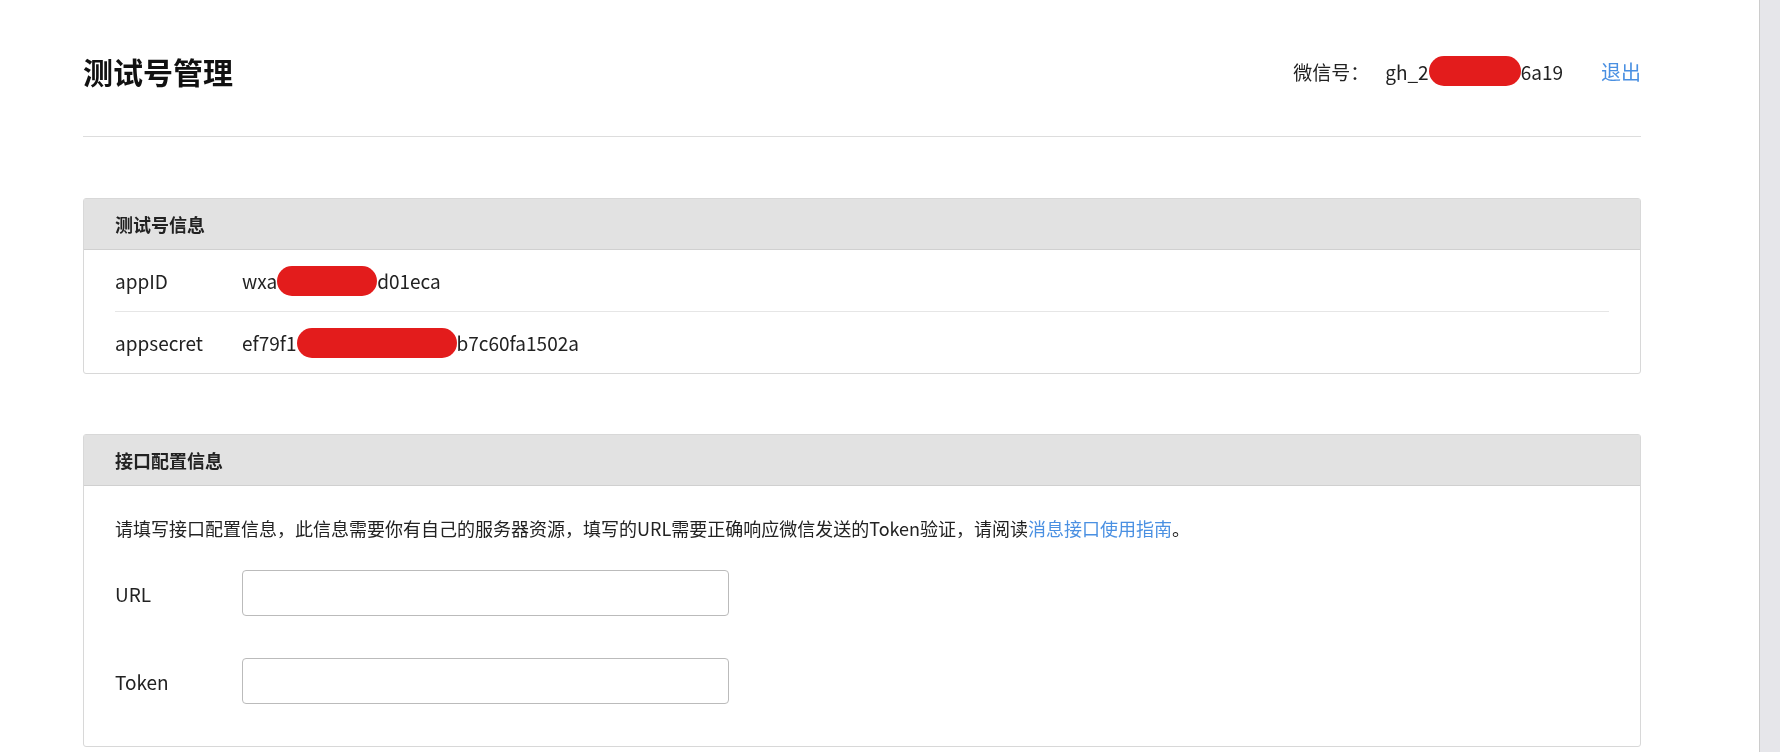  What do you see at coordinates (1621, 71) in the screenshot?
I see `logout-link: 退出` at bounding box center [1621, 71].